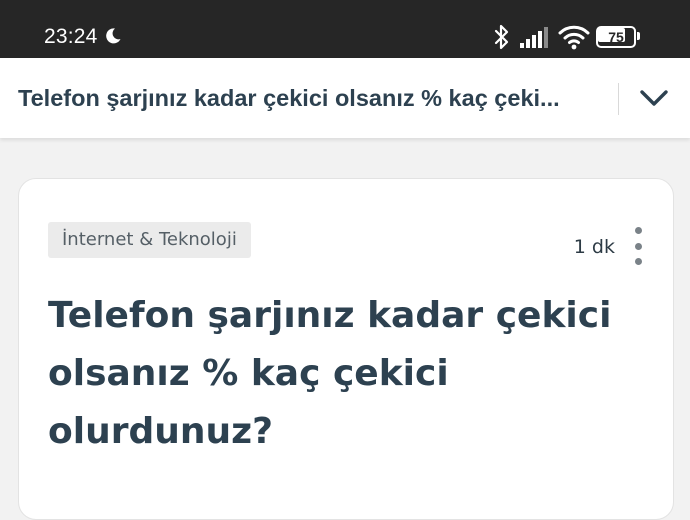 Image resolution: width=690 pixels, height=520 pixels. Describe the element at coordinates (71, 36) in the screenshot. I see `status-time: 23:24` at that location.